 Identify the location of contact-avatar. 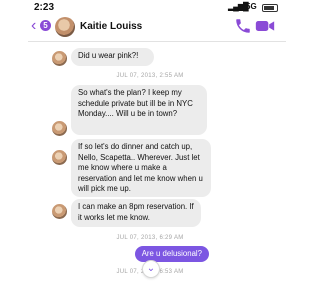
(65, 27).